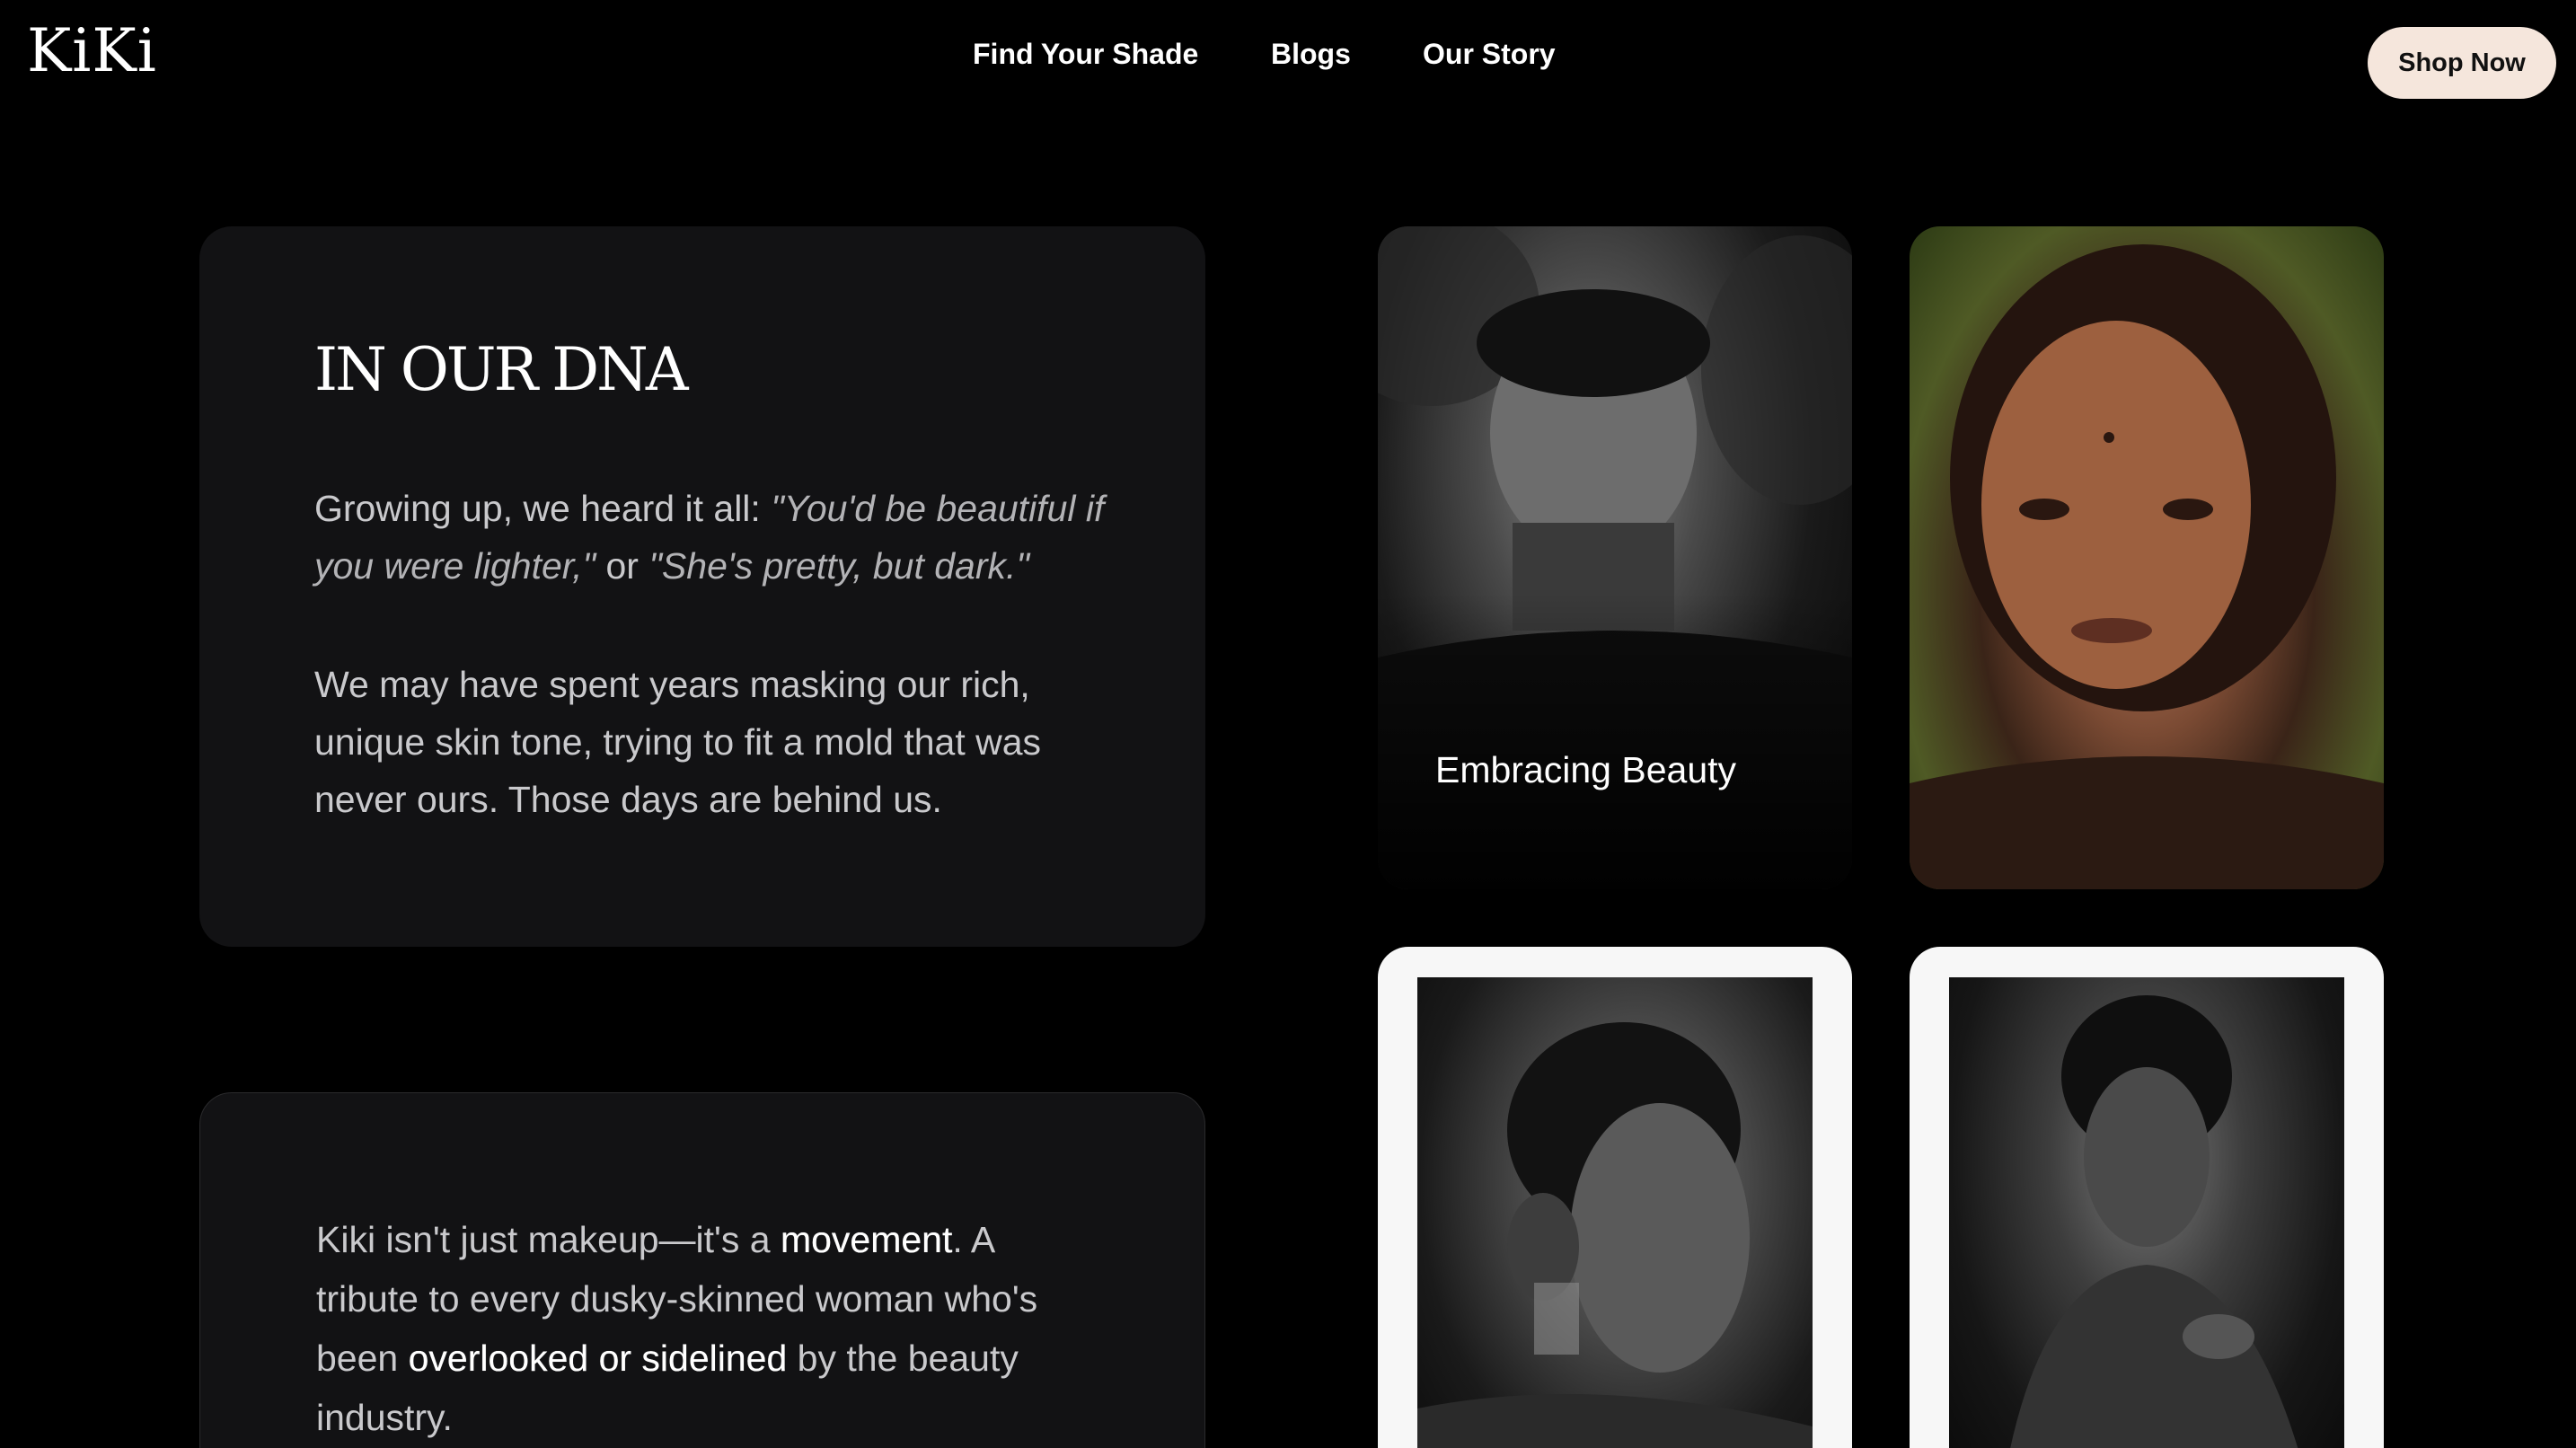  What do you see at coordinates (548, 1240) in the screenshot?
I see `movement-text-1: Kiki isn't just makeup—it's a` at bounding box center [548, 1240].